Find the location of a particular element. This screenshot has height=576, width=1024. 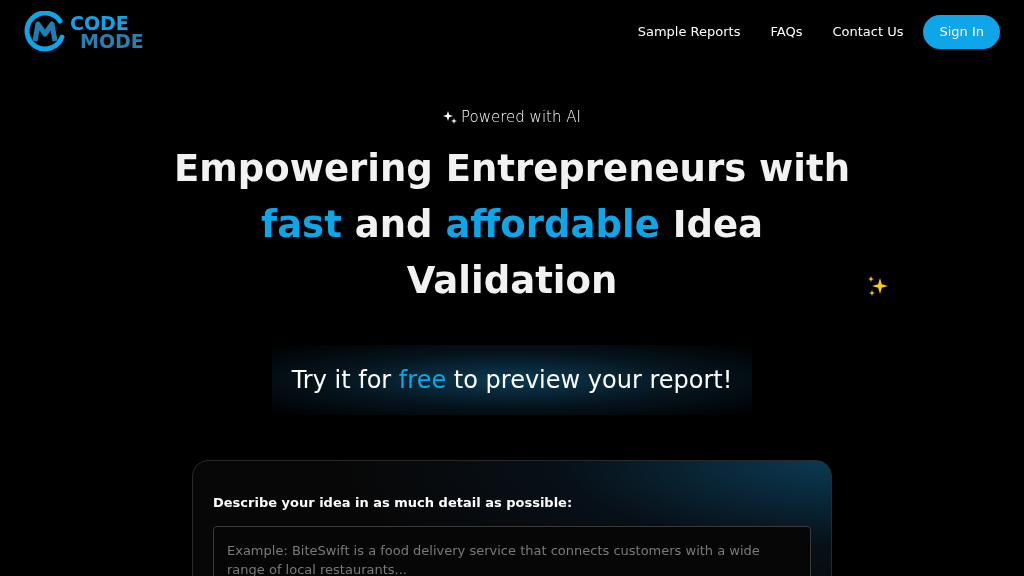

logo-icon is located at coordinates (45, 32).